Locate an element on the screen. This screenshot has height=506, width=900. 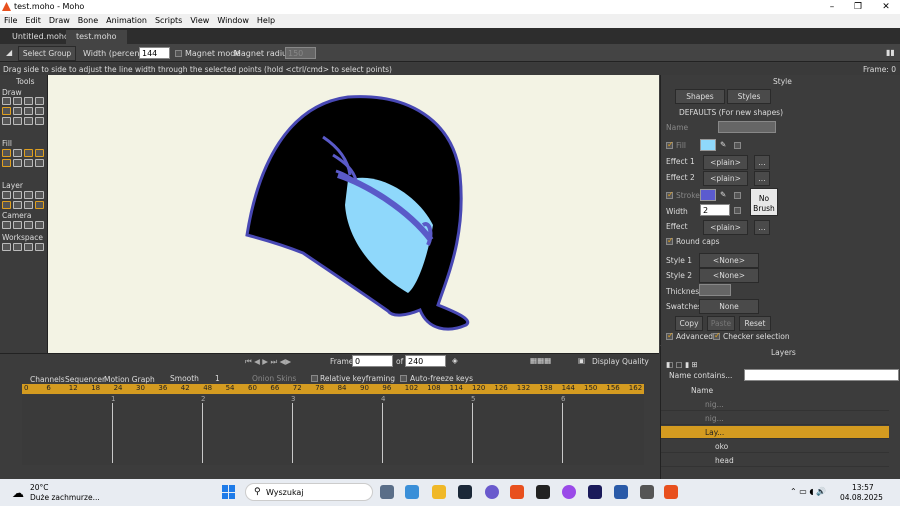
rotate-layer-icon is located at coordinates (28, 195).